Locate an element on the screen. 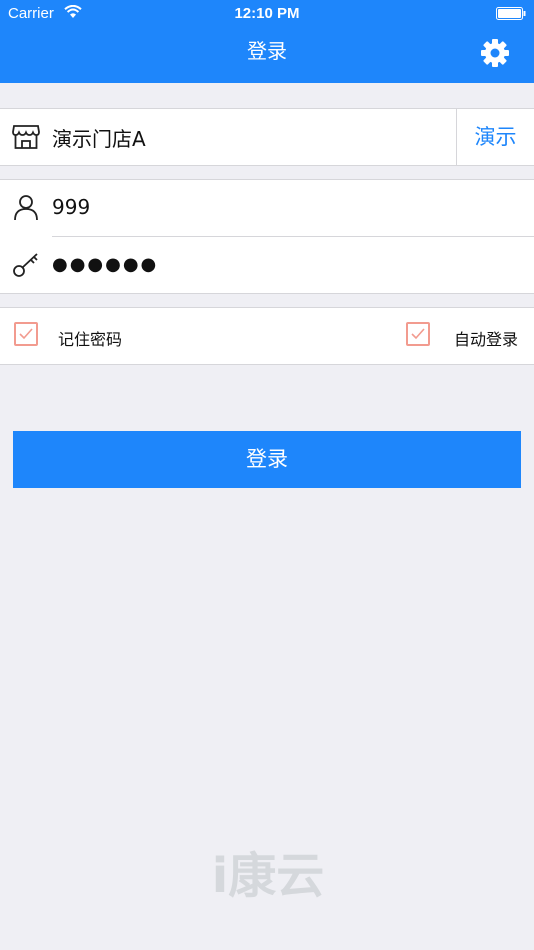  username-field: 999 is located at coordinates (71, 207).